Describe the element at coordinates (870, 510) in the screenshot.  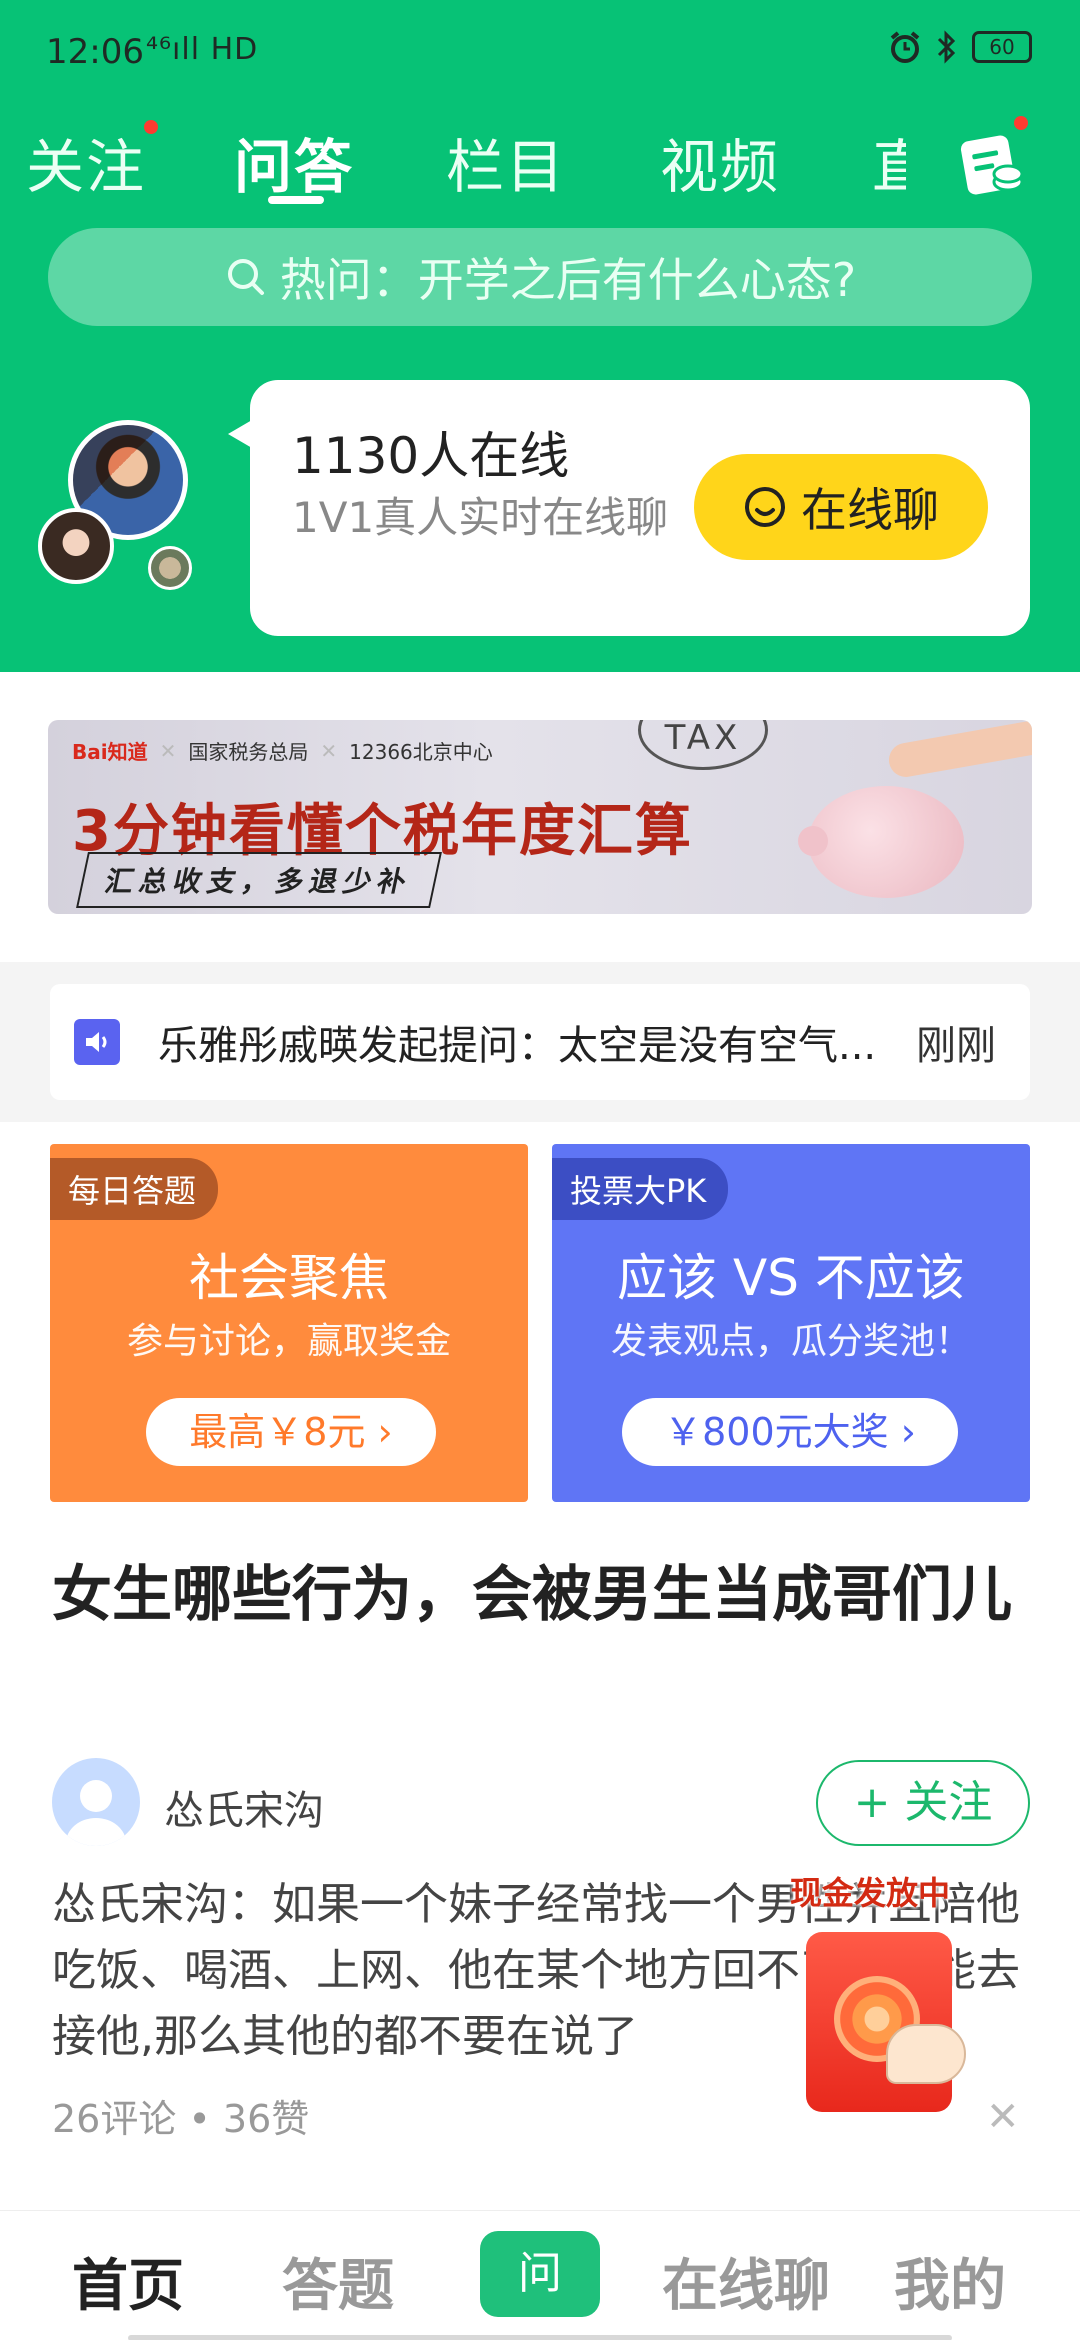
I see `chat-button-label: 在线聊` at that location.